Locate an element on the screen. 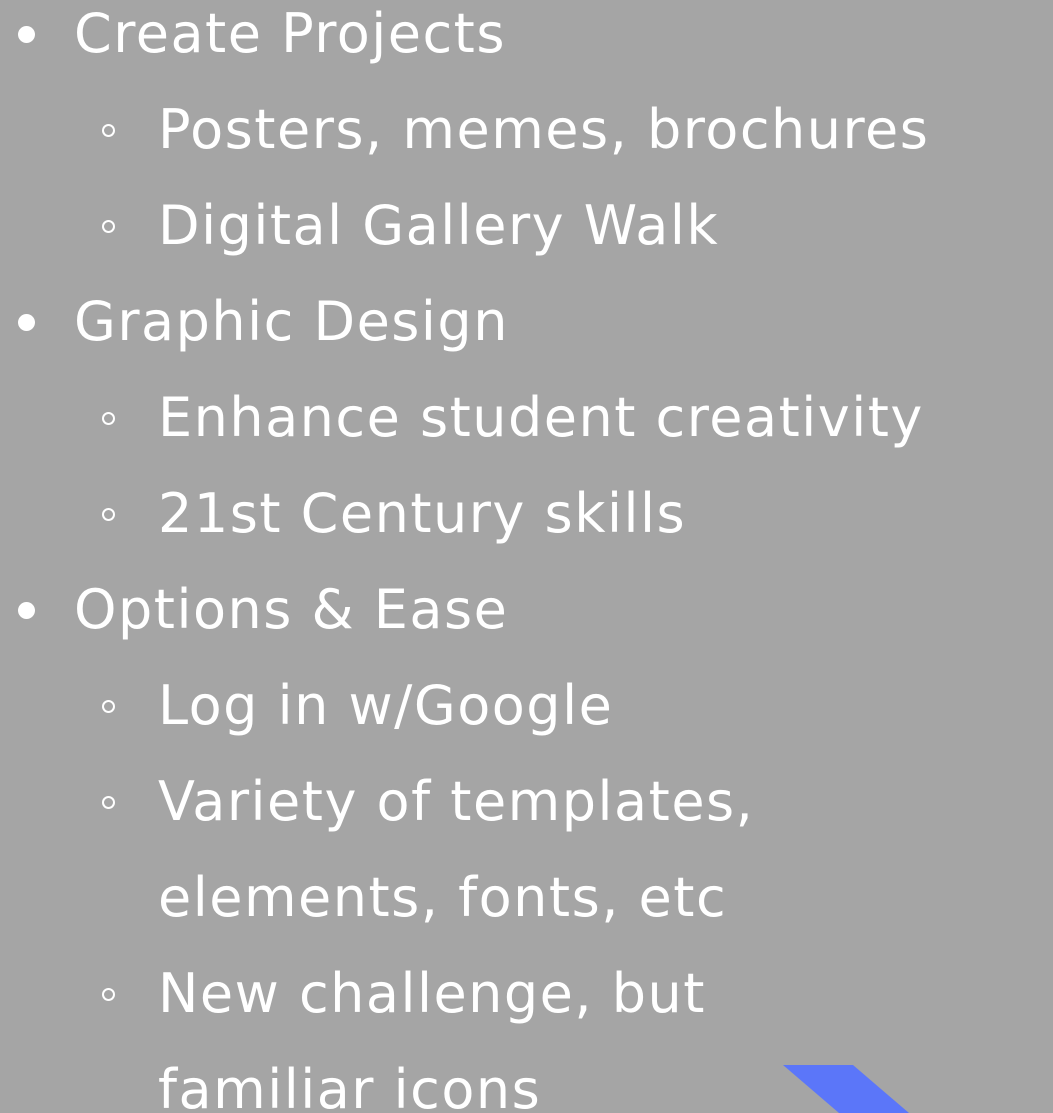 The width and height of the screenshot is (1053, 1113). accent-parallelogram-shape is located at coordinates (853, 1089).